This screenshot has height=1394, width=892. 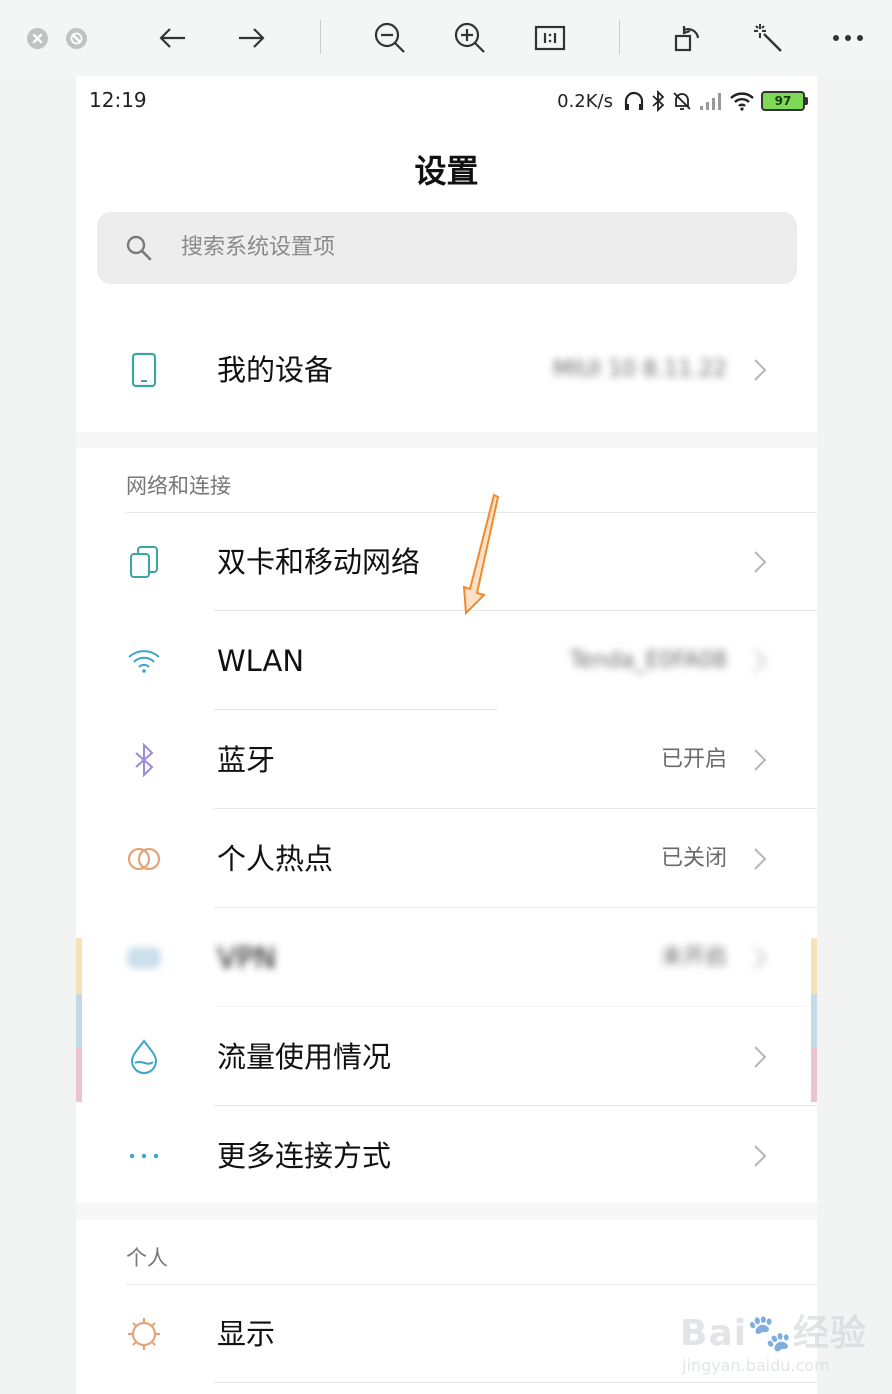 I want to click on watermark-brand: Bai, so click(x=714, y=1333).